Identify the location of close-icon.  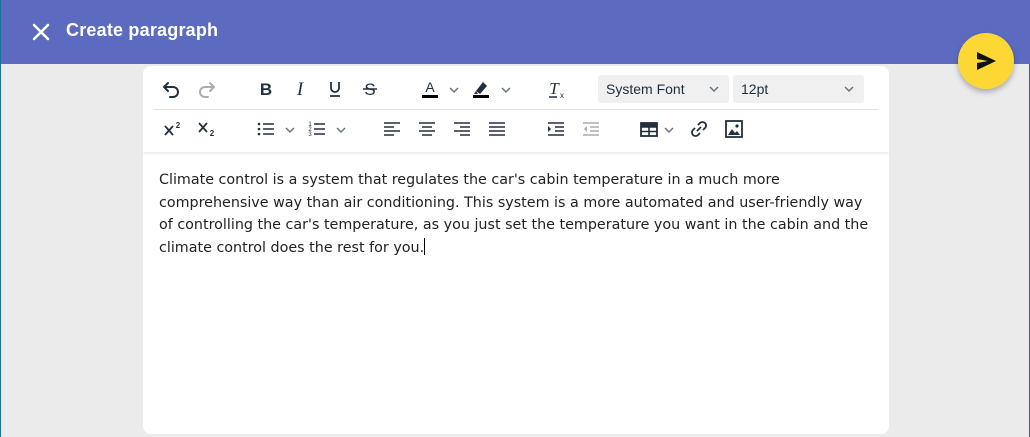
(41, 32).